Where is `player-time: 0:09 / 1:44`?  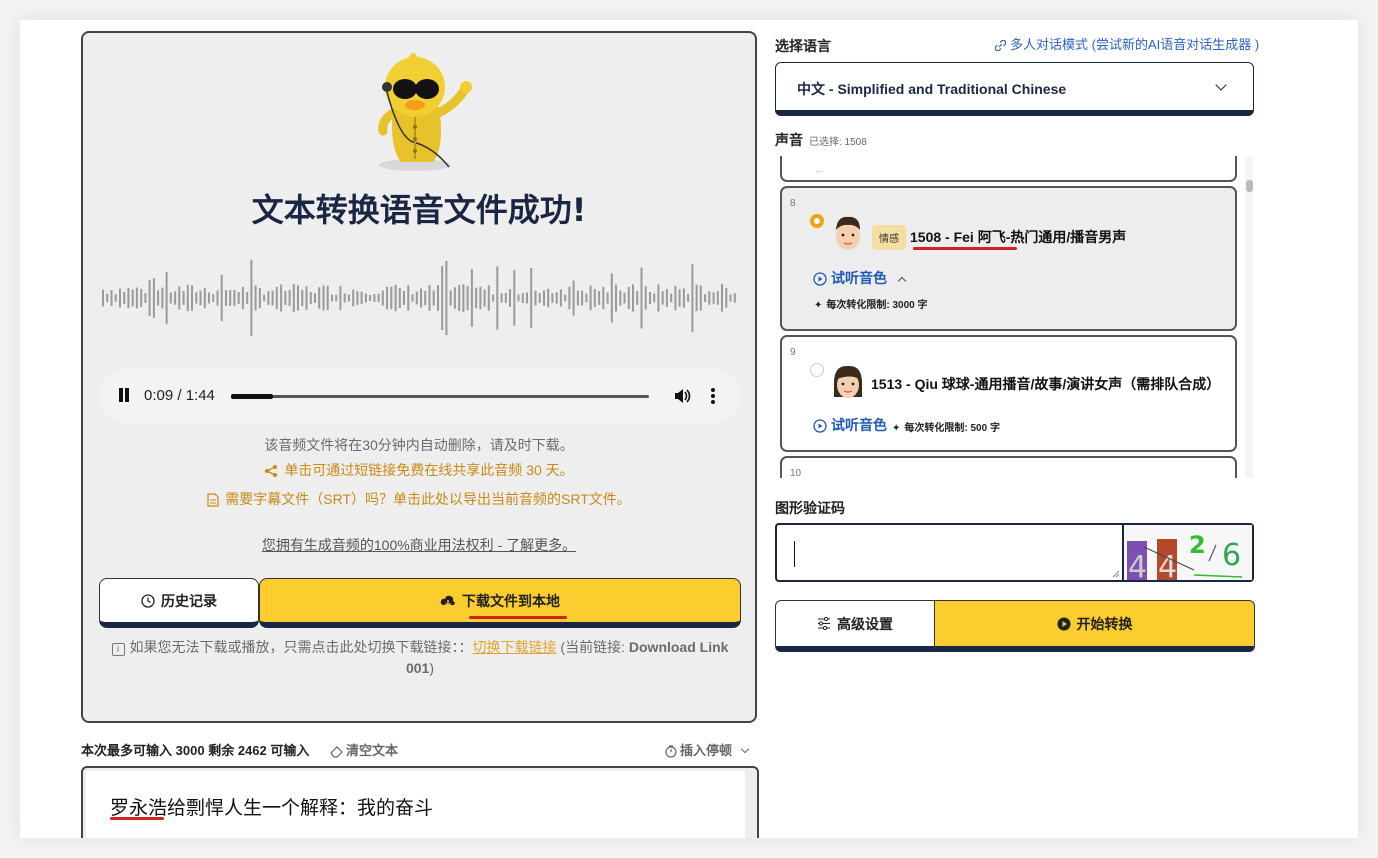 player-time: 0:09 / 1:44 is located at coordinates (179, 395).